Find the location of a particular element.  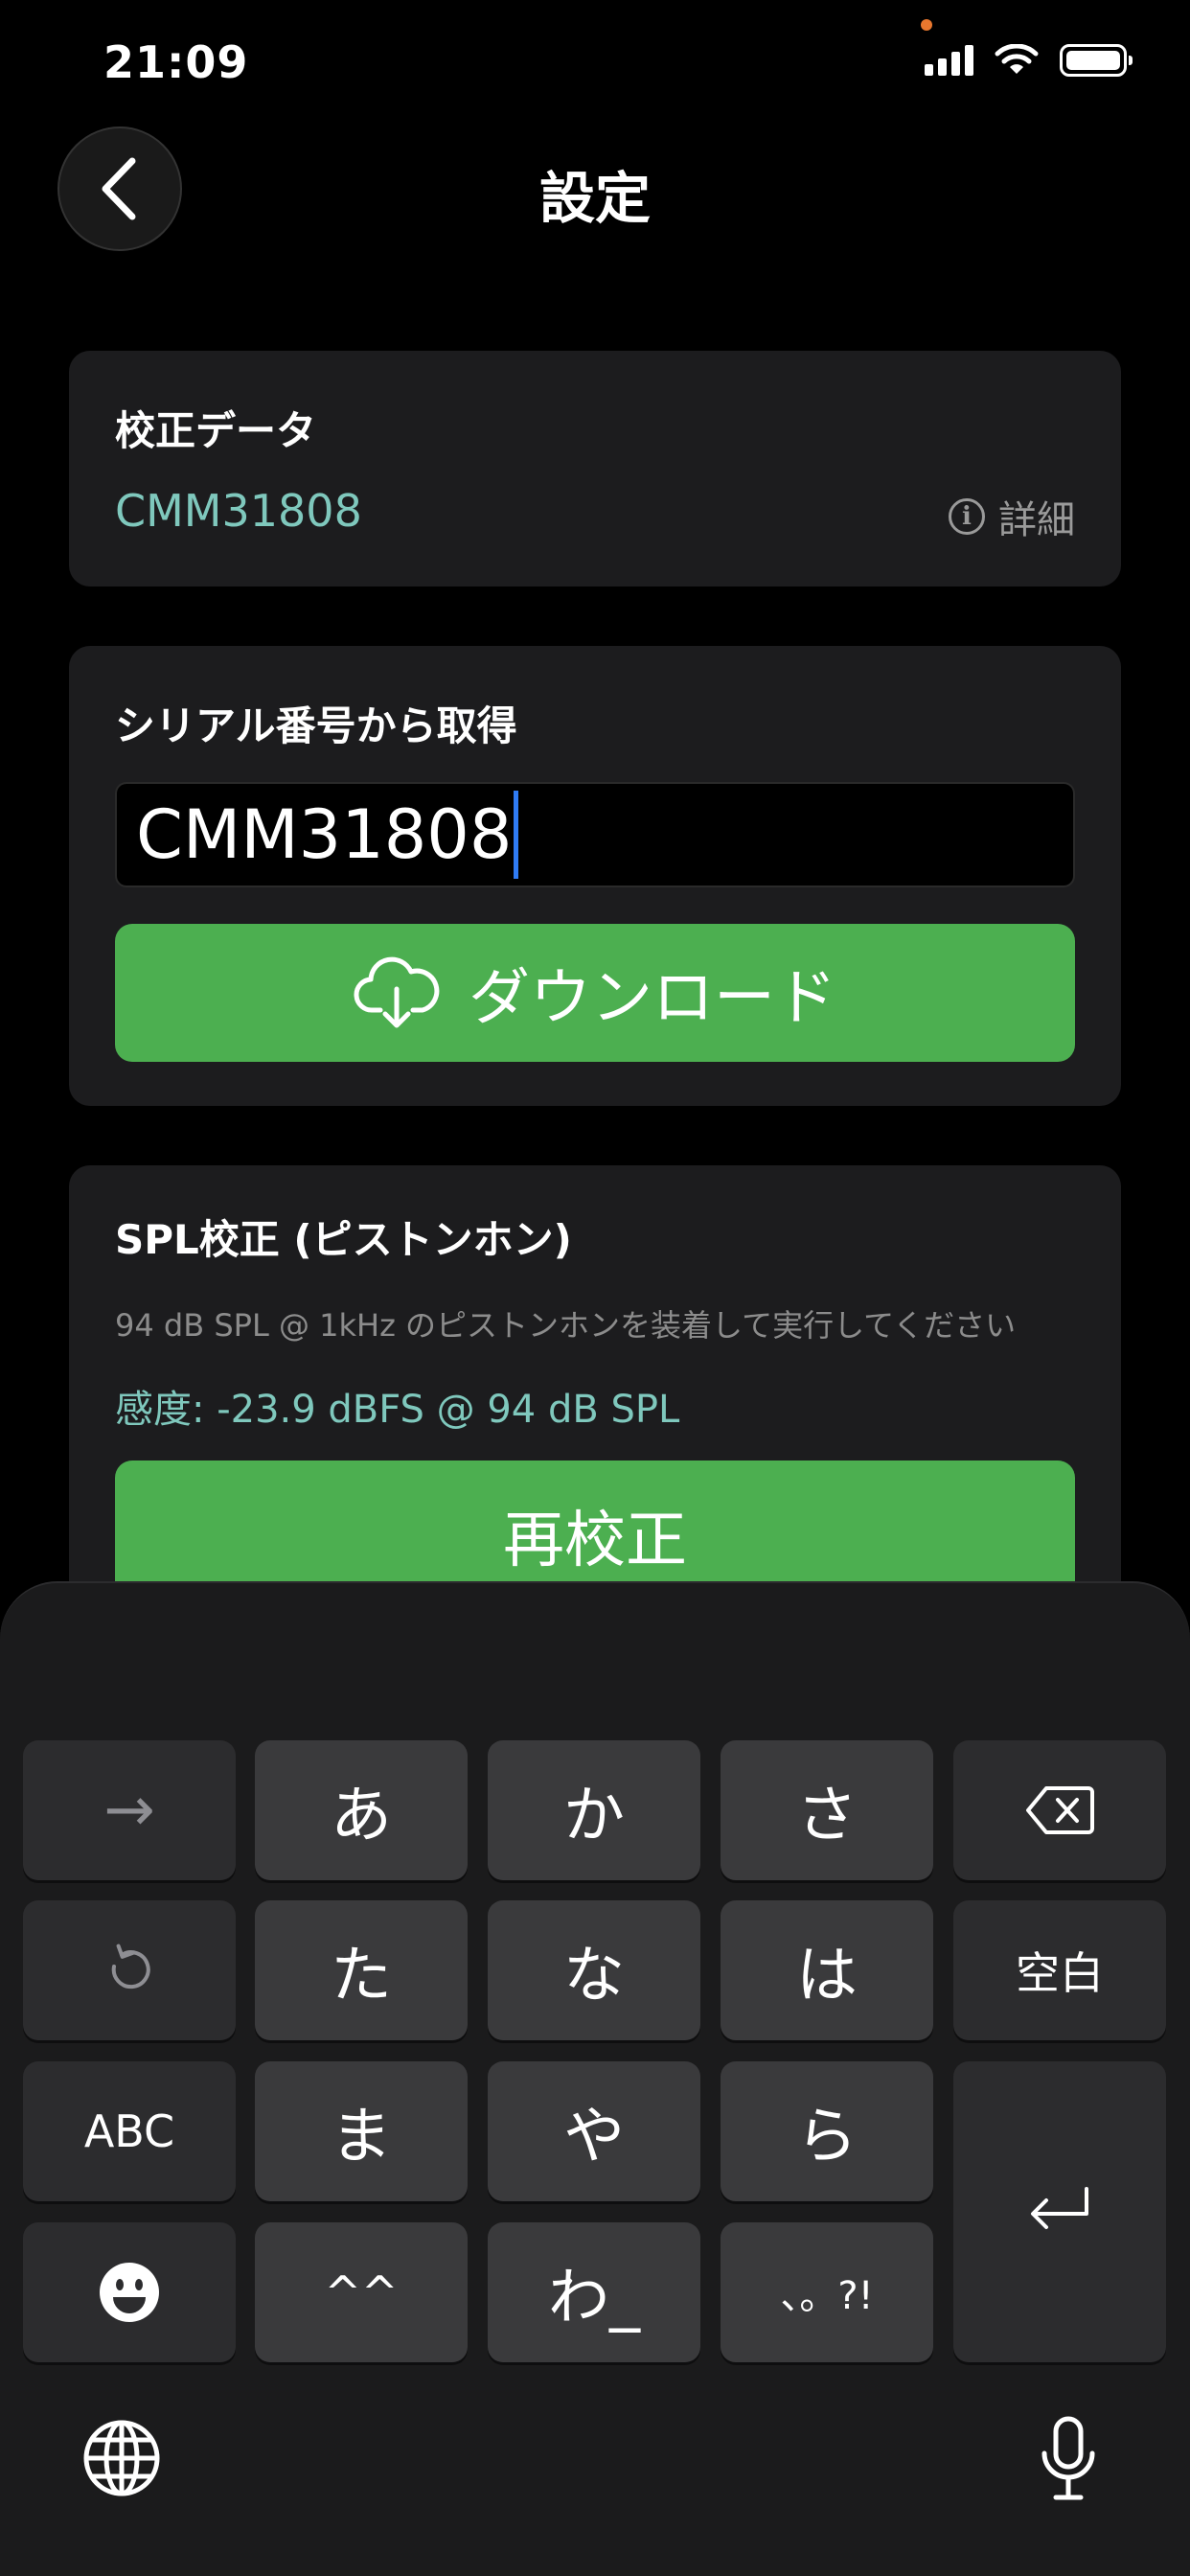

serial-number-input: CMM31808 is located at coordinates (595, 834).